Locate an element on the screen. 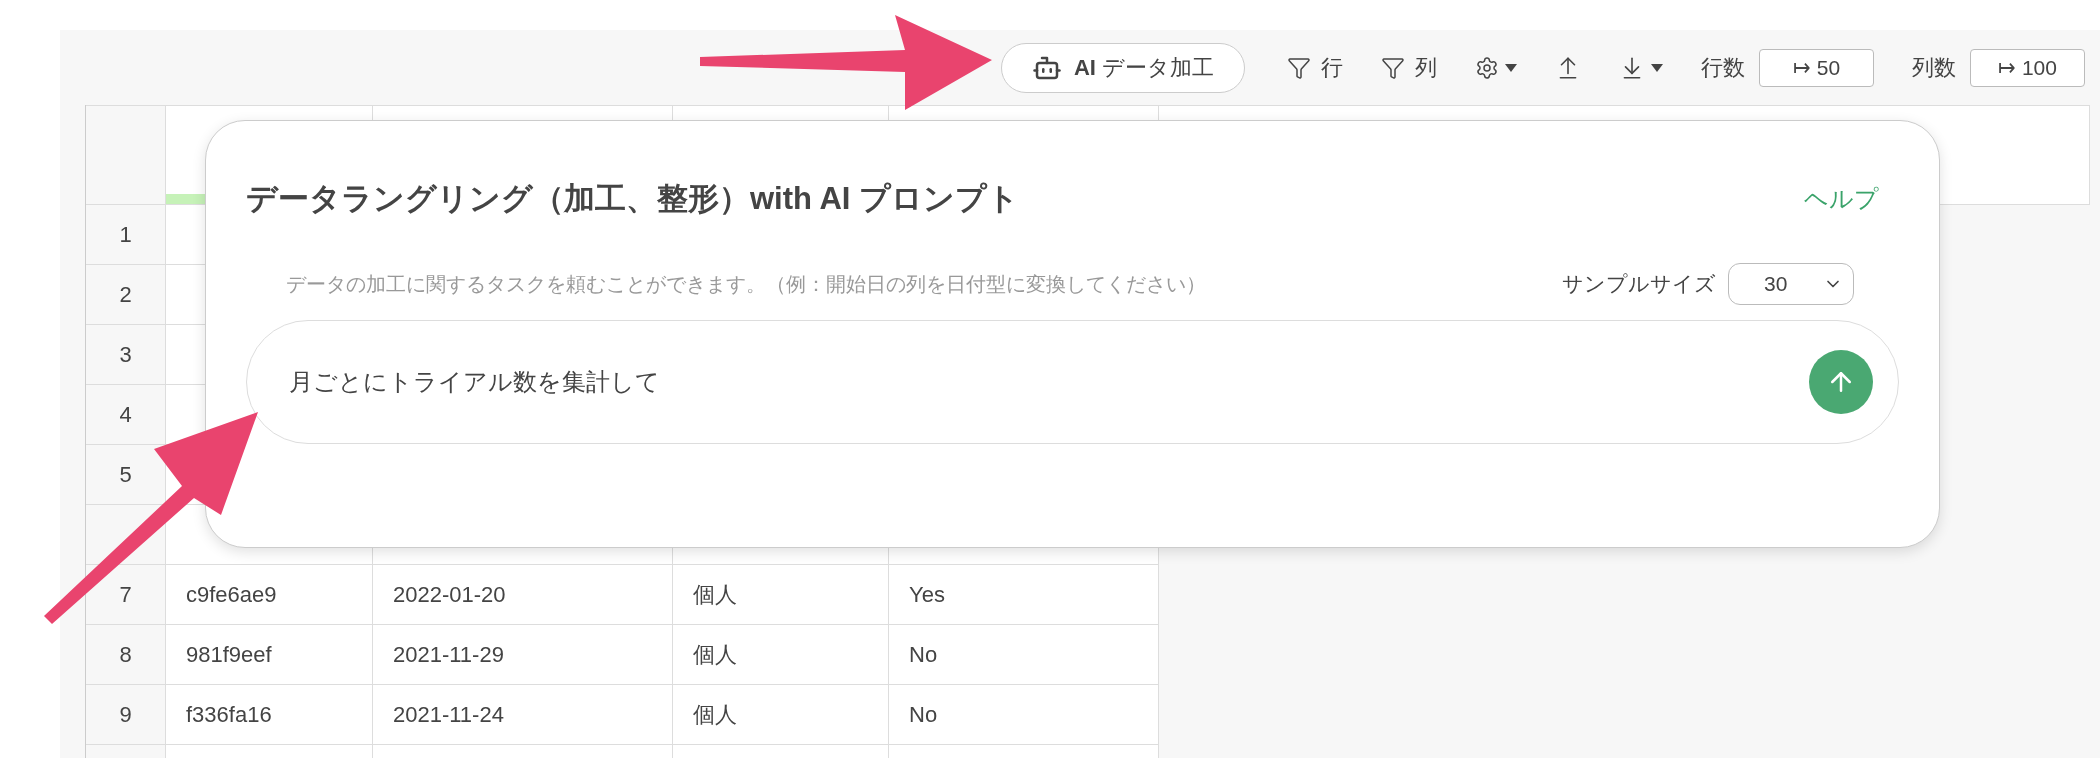 The height and width of the screenshot is (758, 2100). count-label: 行数 is located at coordinates (1723, 68).